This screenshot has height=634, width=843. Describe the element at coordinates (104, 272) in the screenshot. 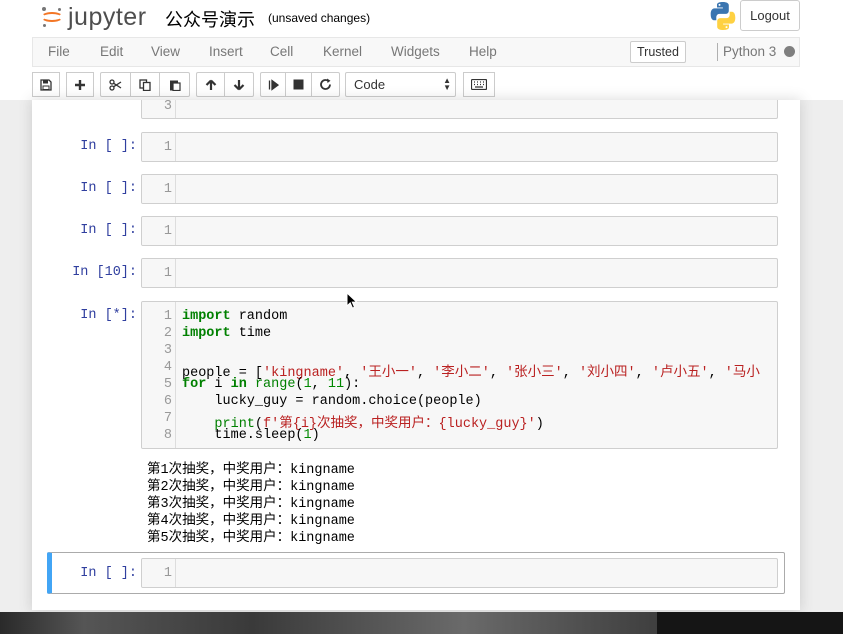

I see `cell-prompt: In [10]:` at that location.